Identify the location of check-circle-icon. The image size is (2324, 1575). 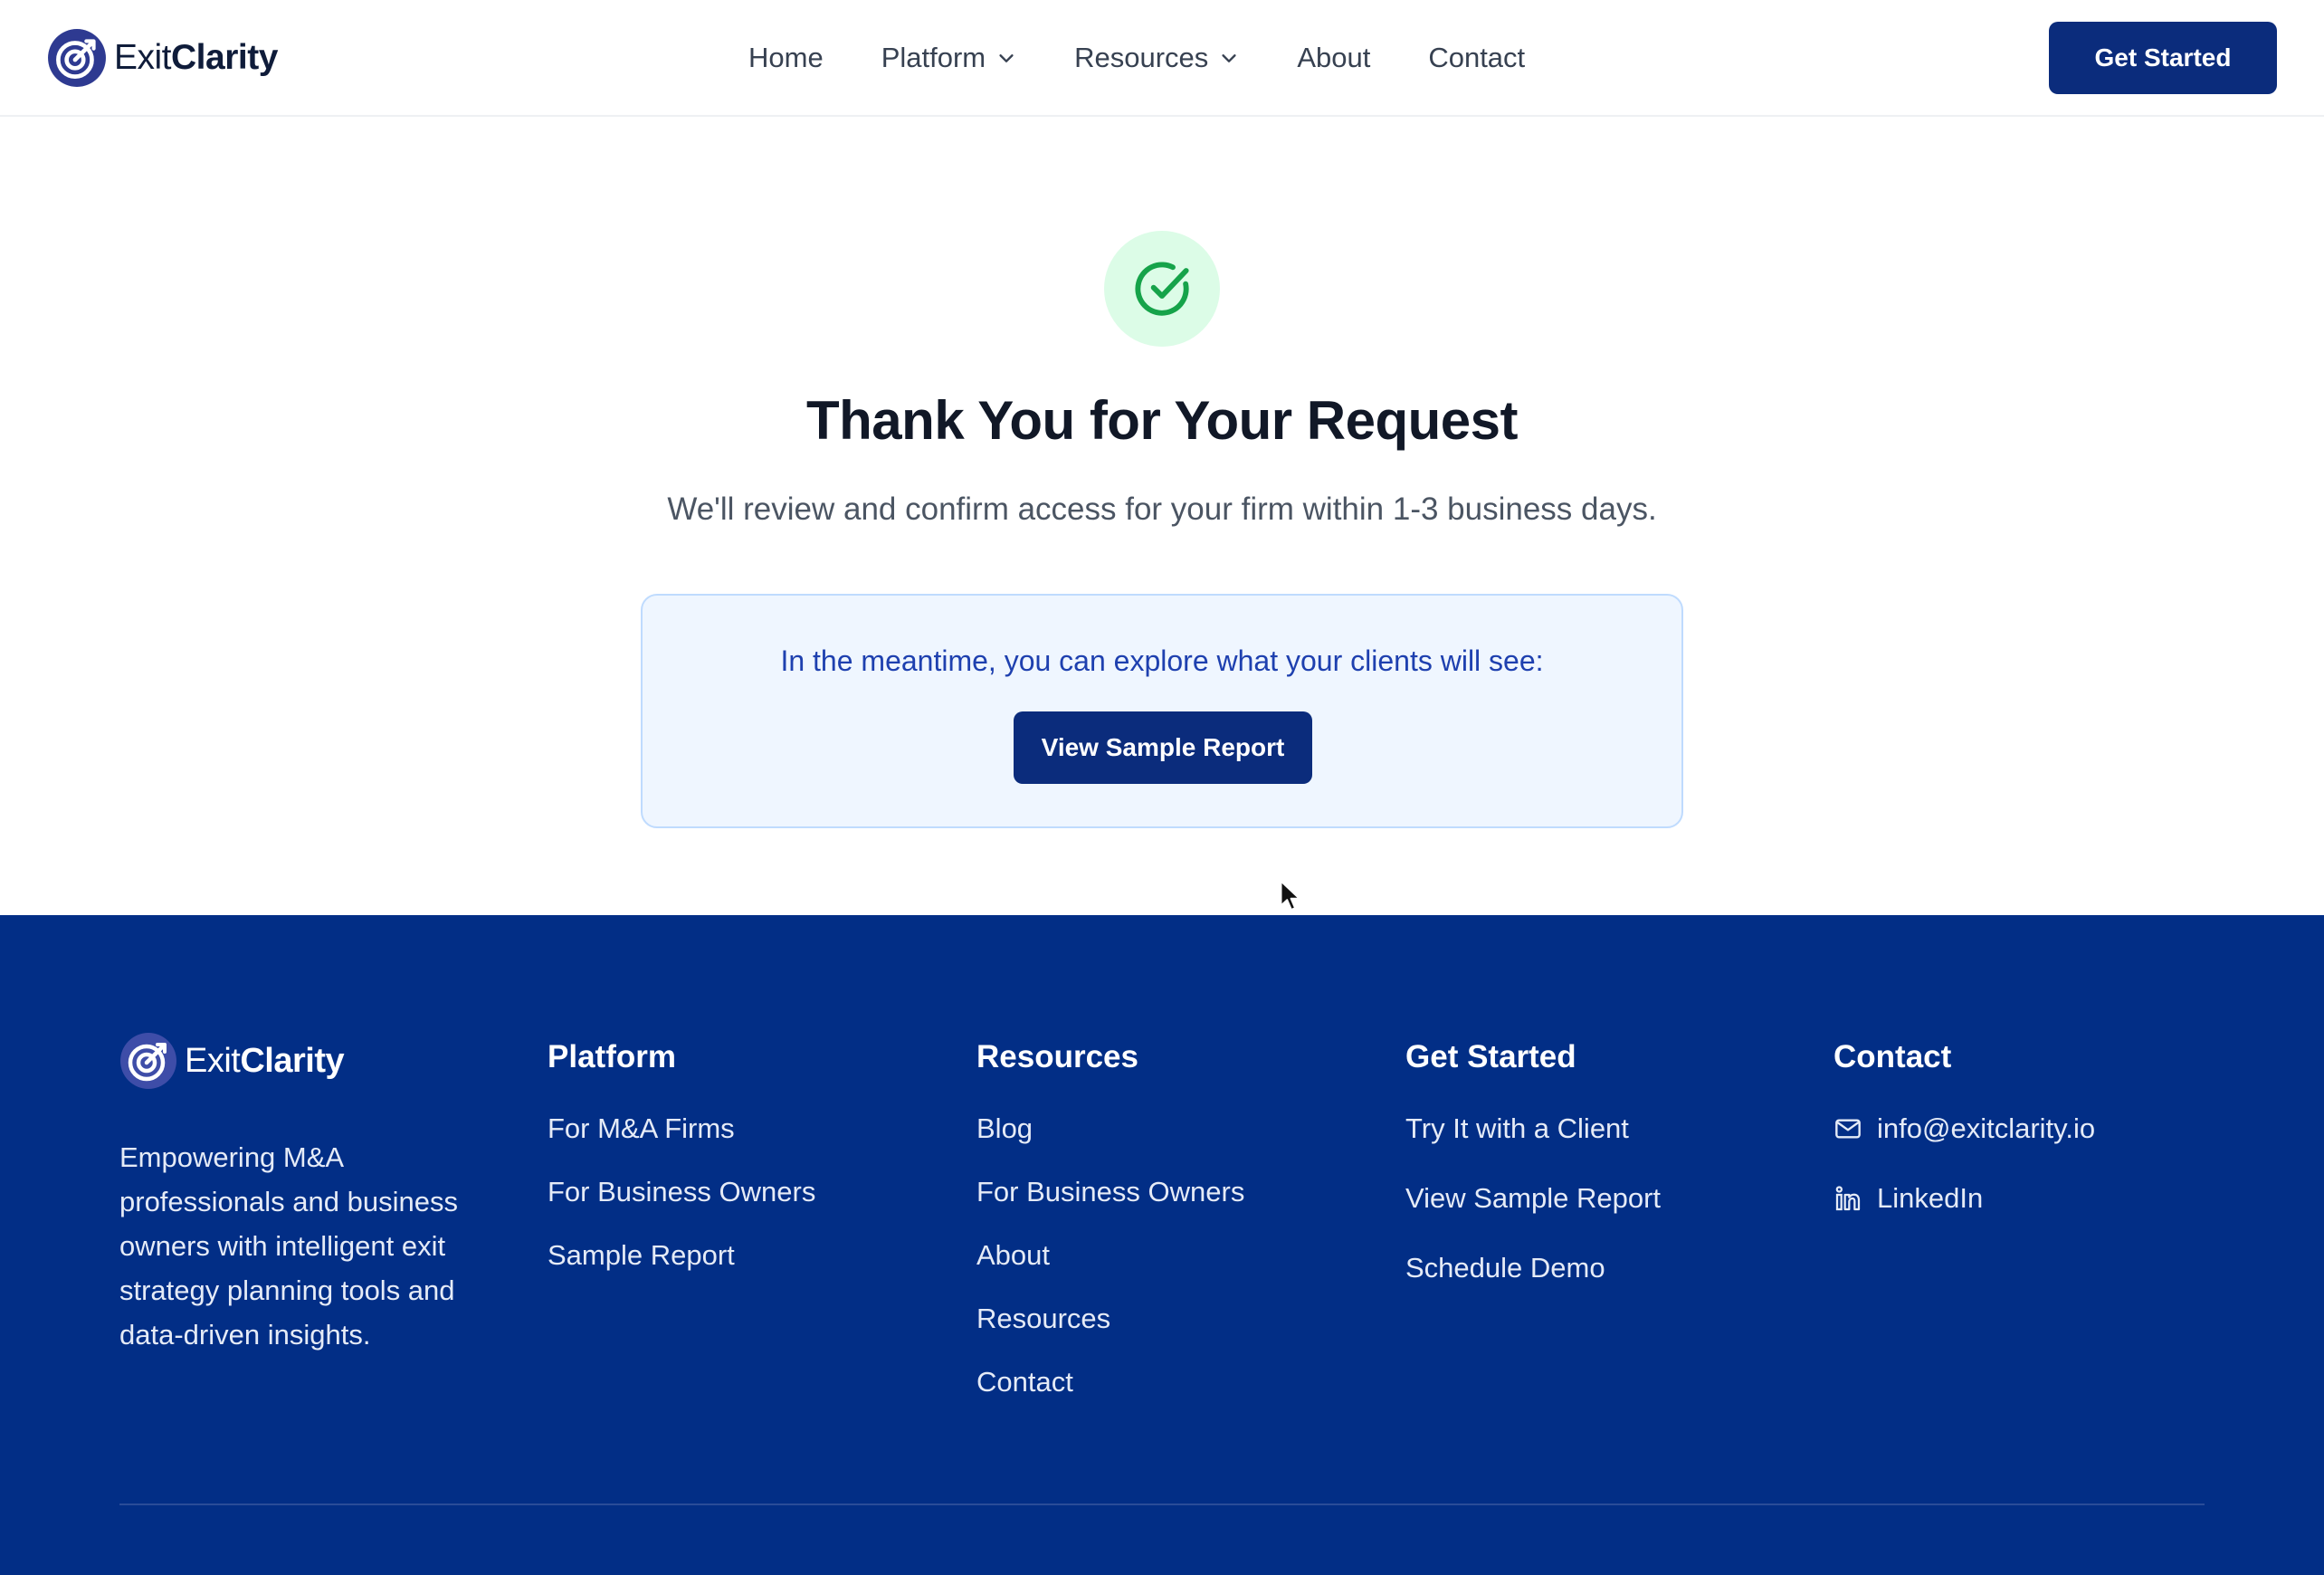
(1162, 289).